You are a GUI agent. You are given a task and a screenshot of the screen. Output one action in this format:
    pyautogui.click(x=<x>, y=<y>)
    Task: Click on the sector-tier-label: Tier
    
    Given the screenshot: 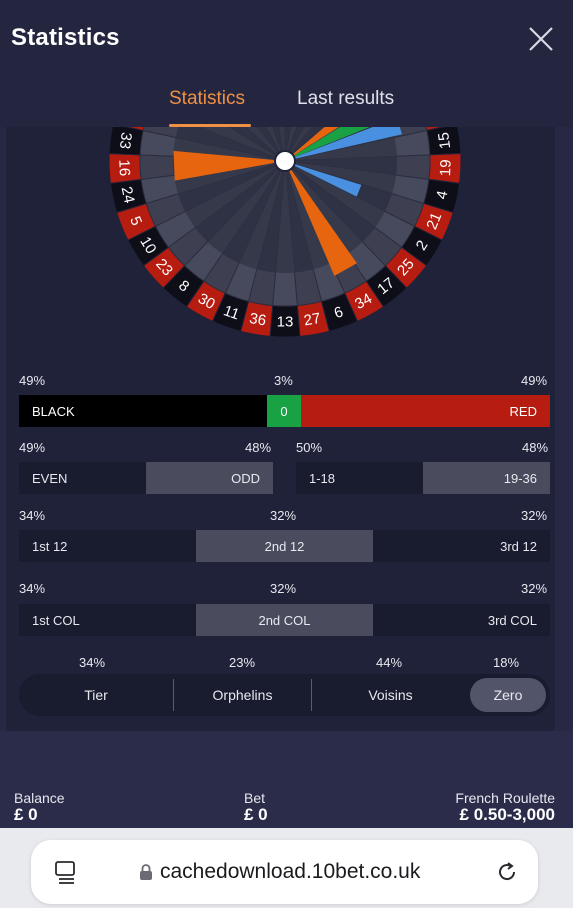 What is the action you would take?
    pyautogui.click(x=96, y=695)
    